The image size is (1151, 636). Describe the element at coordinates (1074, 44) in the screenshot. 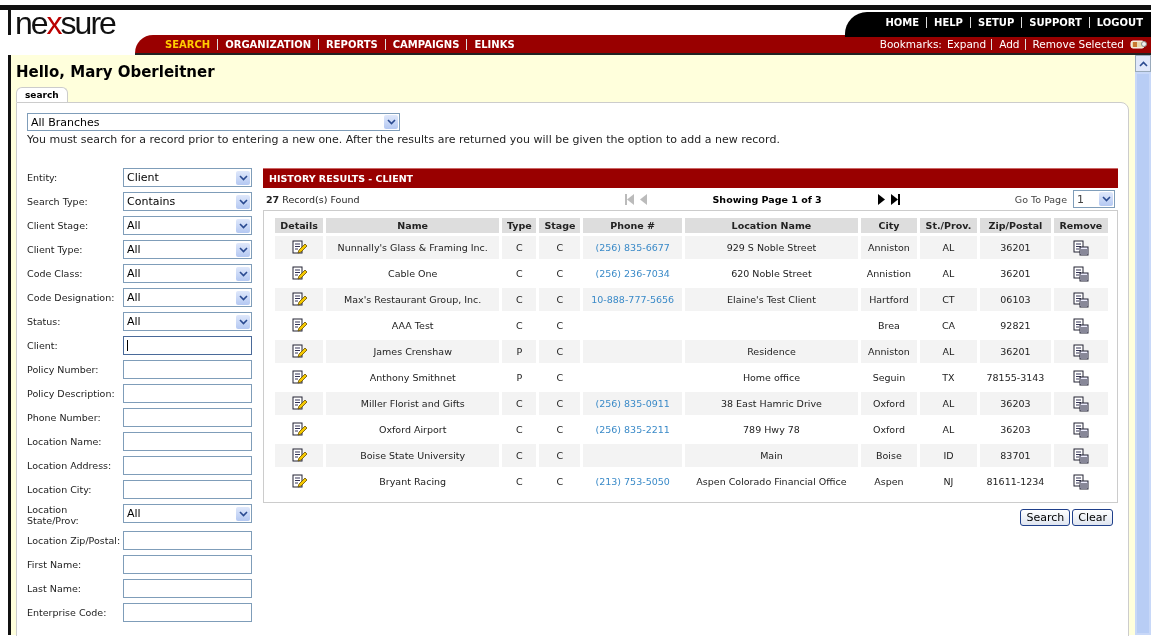

I see `bookmark-link: Remove Selected` at that location.